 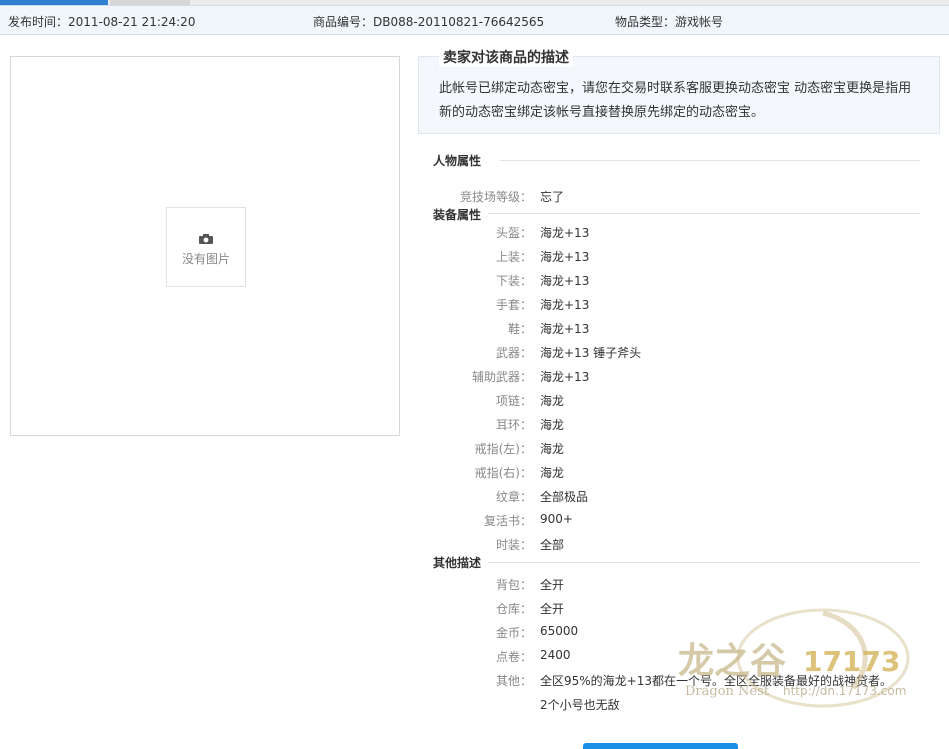 I want to click on row-label: 下装：, so click(x=513, y=281).